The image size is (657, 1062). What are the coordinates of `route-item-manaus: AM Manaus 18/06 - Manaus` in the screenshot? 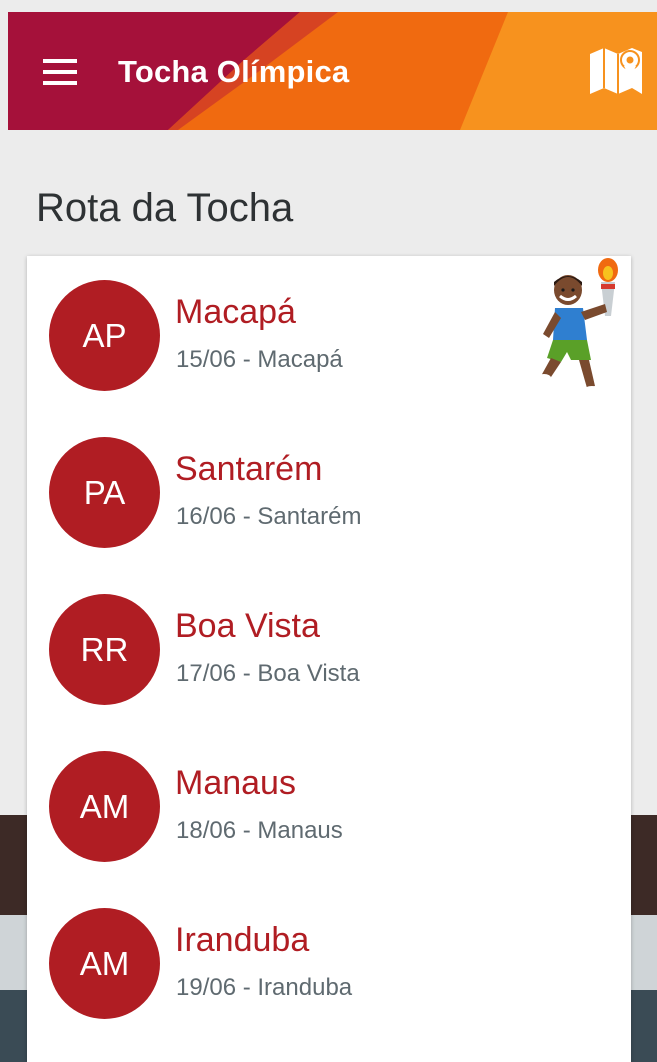 It's located at (329, 805).